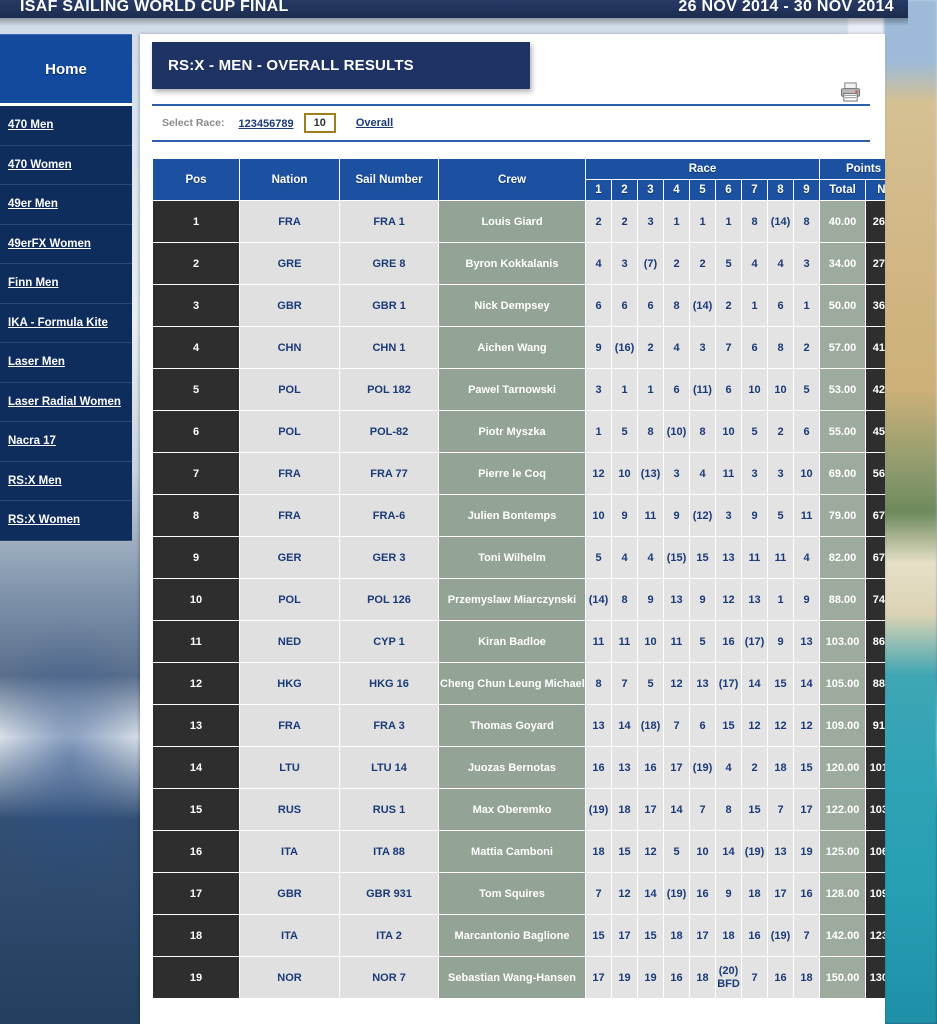 This screenshot has width=937, height=1024. Describe the element at coordinates (66, 244) in the screenshot. I see `sidebar-item-49erfx-women: 49erFX Women` at that location.